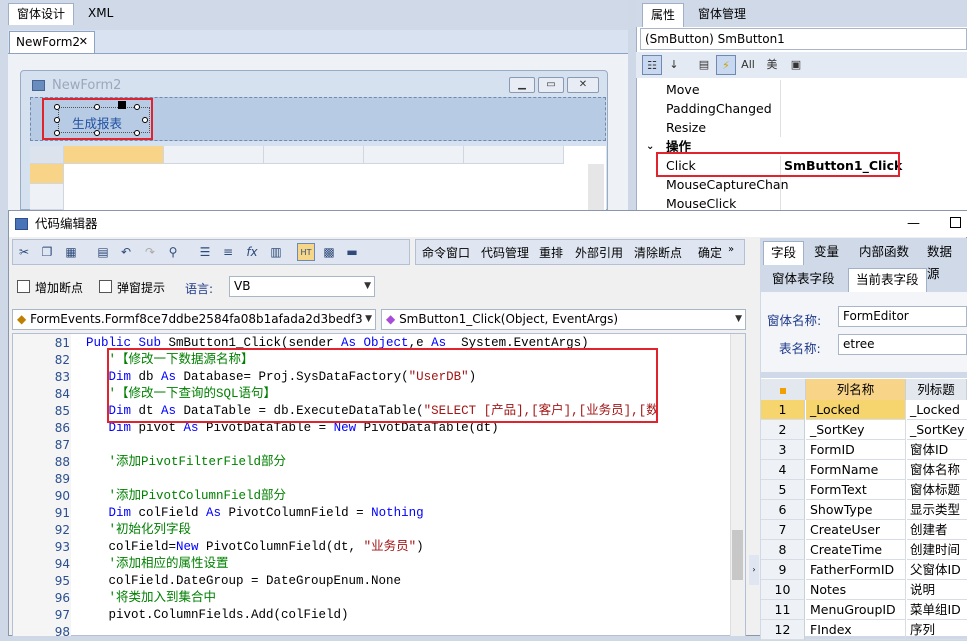 This screenshot has height=641, width=967. What do you see at coordinates (884, 253) in the screenshot?
I see `tab-internal-functions: 内部函数` at bounding box center [884, 253].